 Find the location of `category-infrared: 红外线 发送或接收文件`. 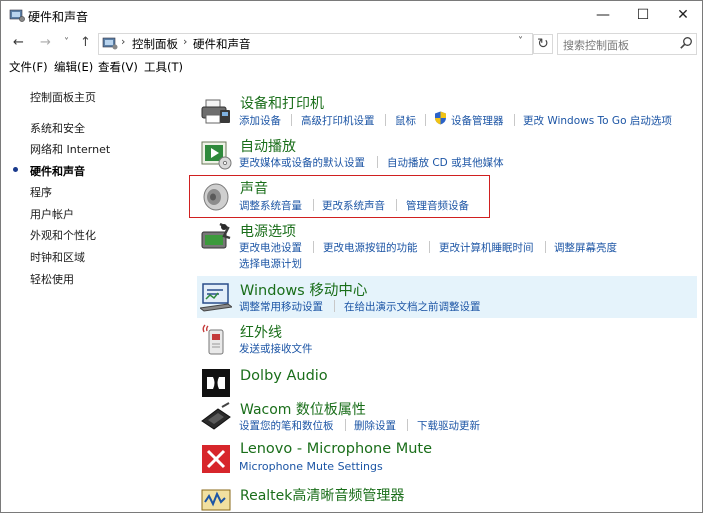

category-infrared: 红外线 发送或接收文件 is located at coordinates (447, 341).